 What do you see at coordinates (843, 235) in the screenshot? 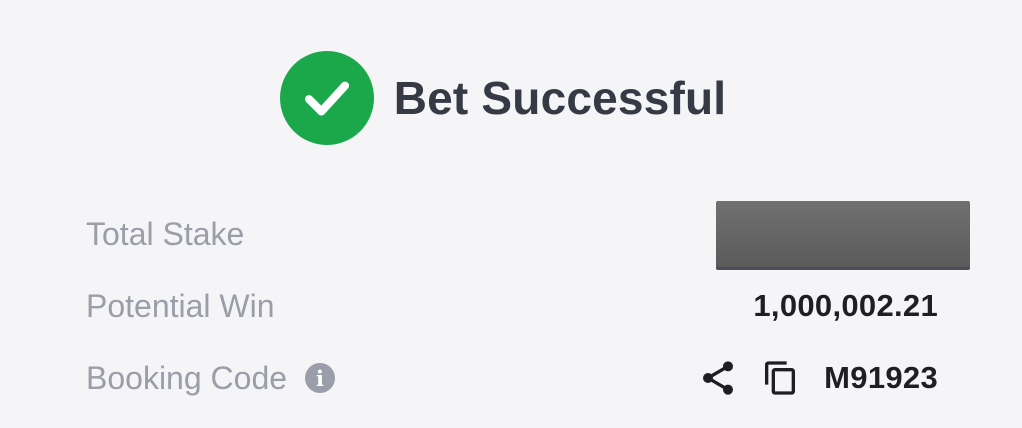
I see `total-stake-value-redacted` at bounding box center [843, 235].